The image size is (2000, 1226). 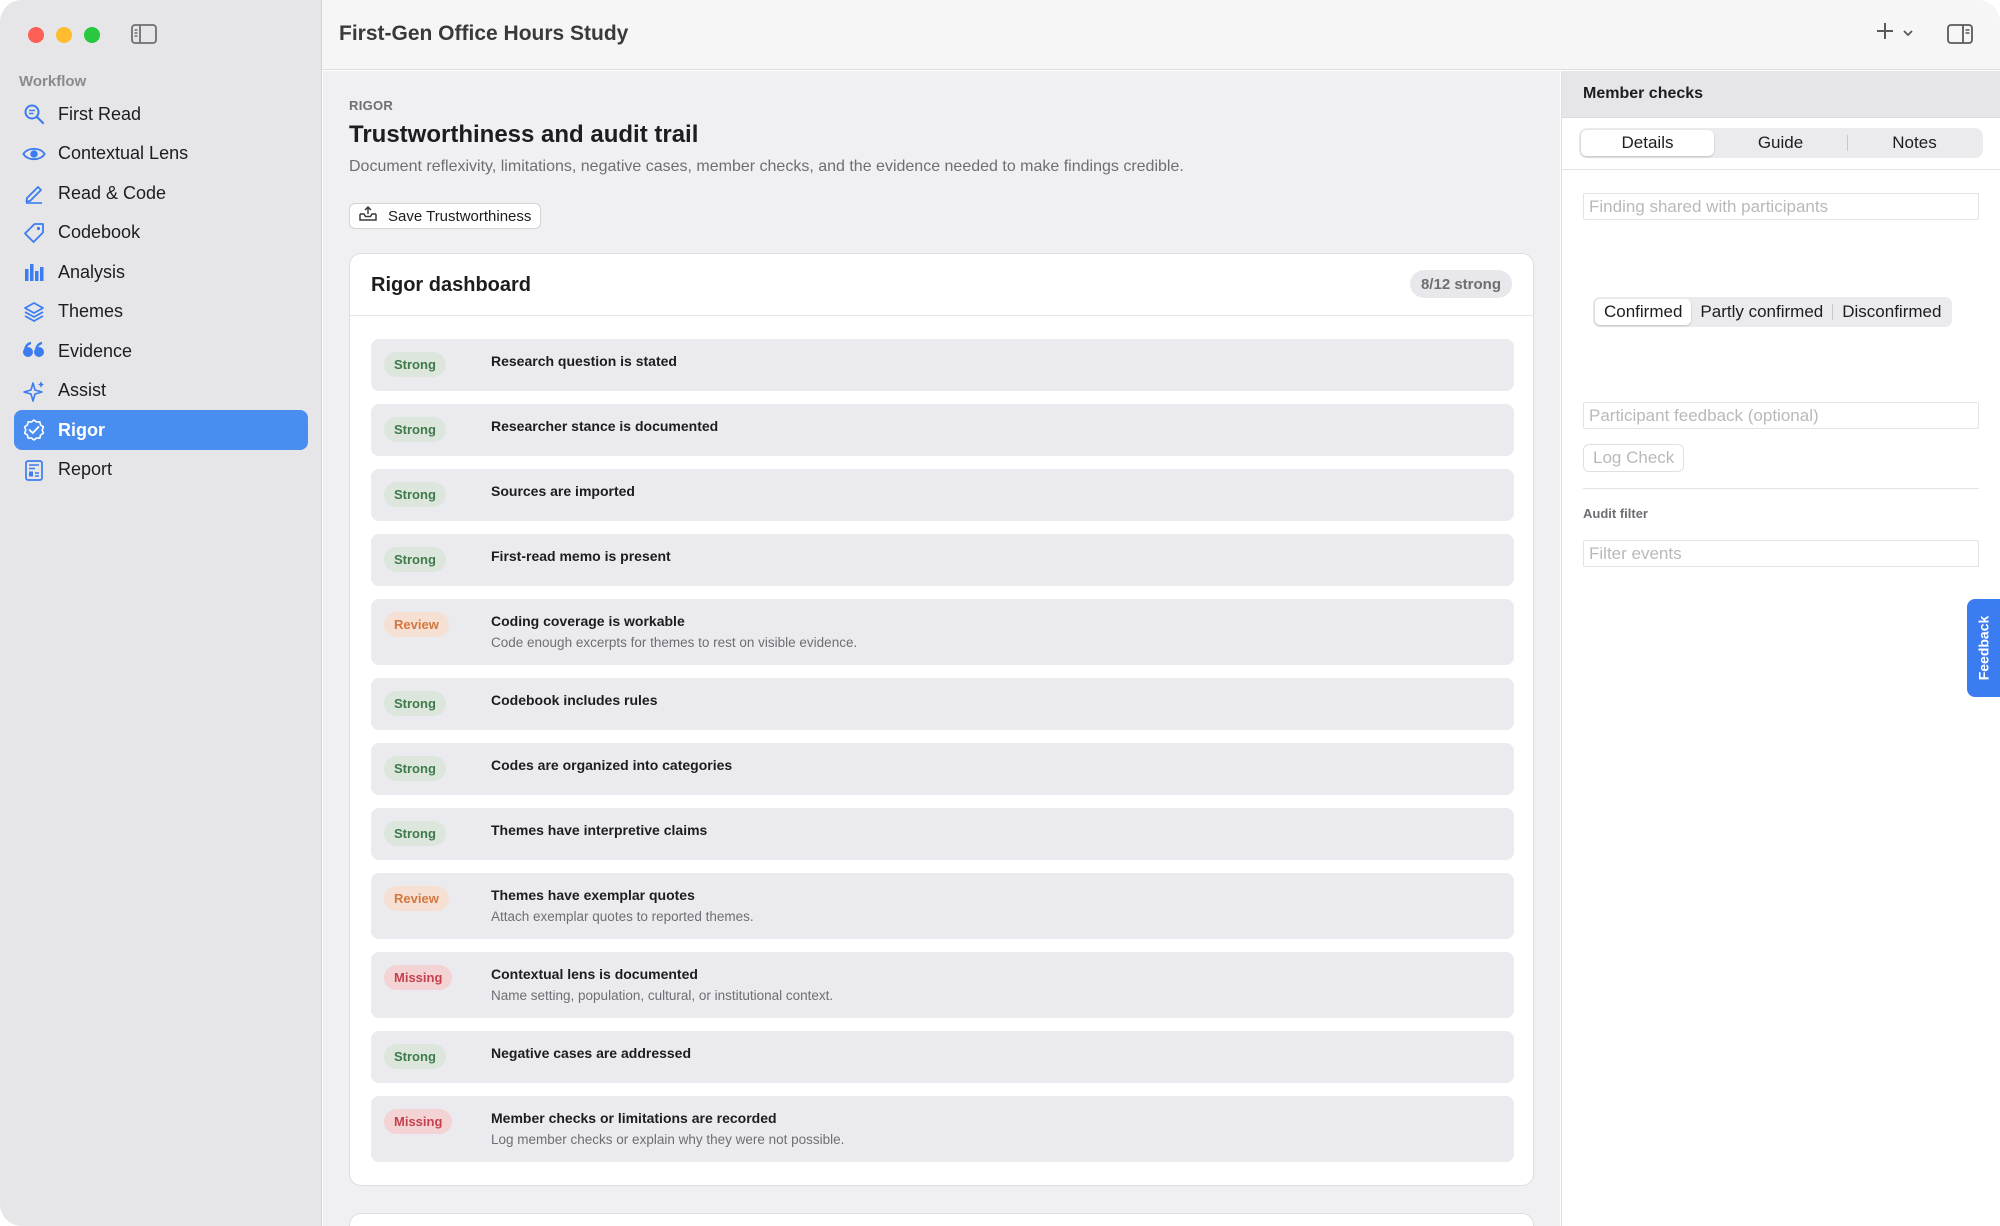 I want to click on chevron-down-icon, so click(x=1908, y=34).